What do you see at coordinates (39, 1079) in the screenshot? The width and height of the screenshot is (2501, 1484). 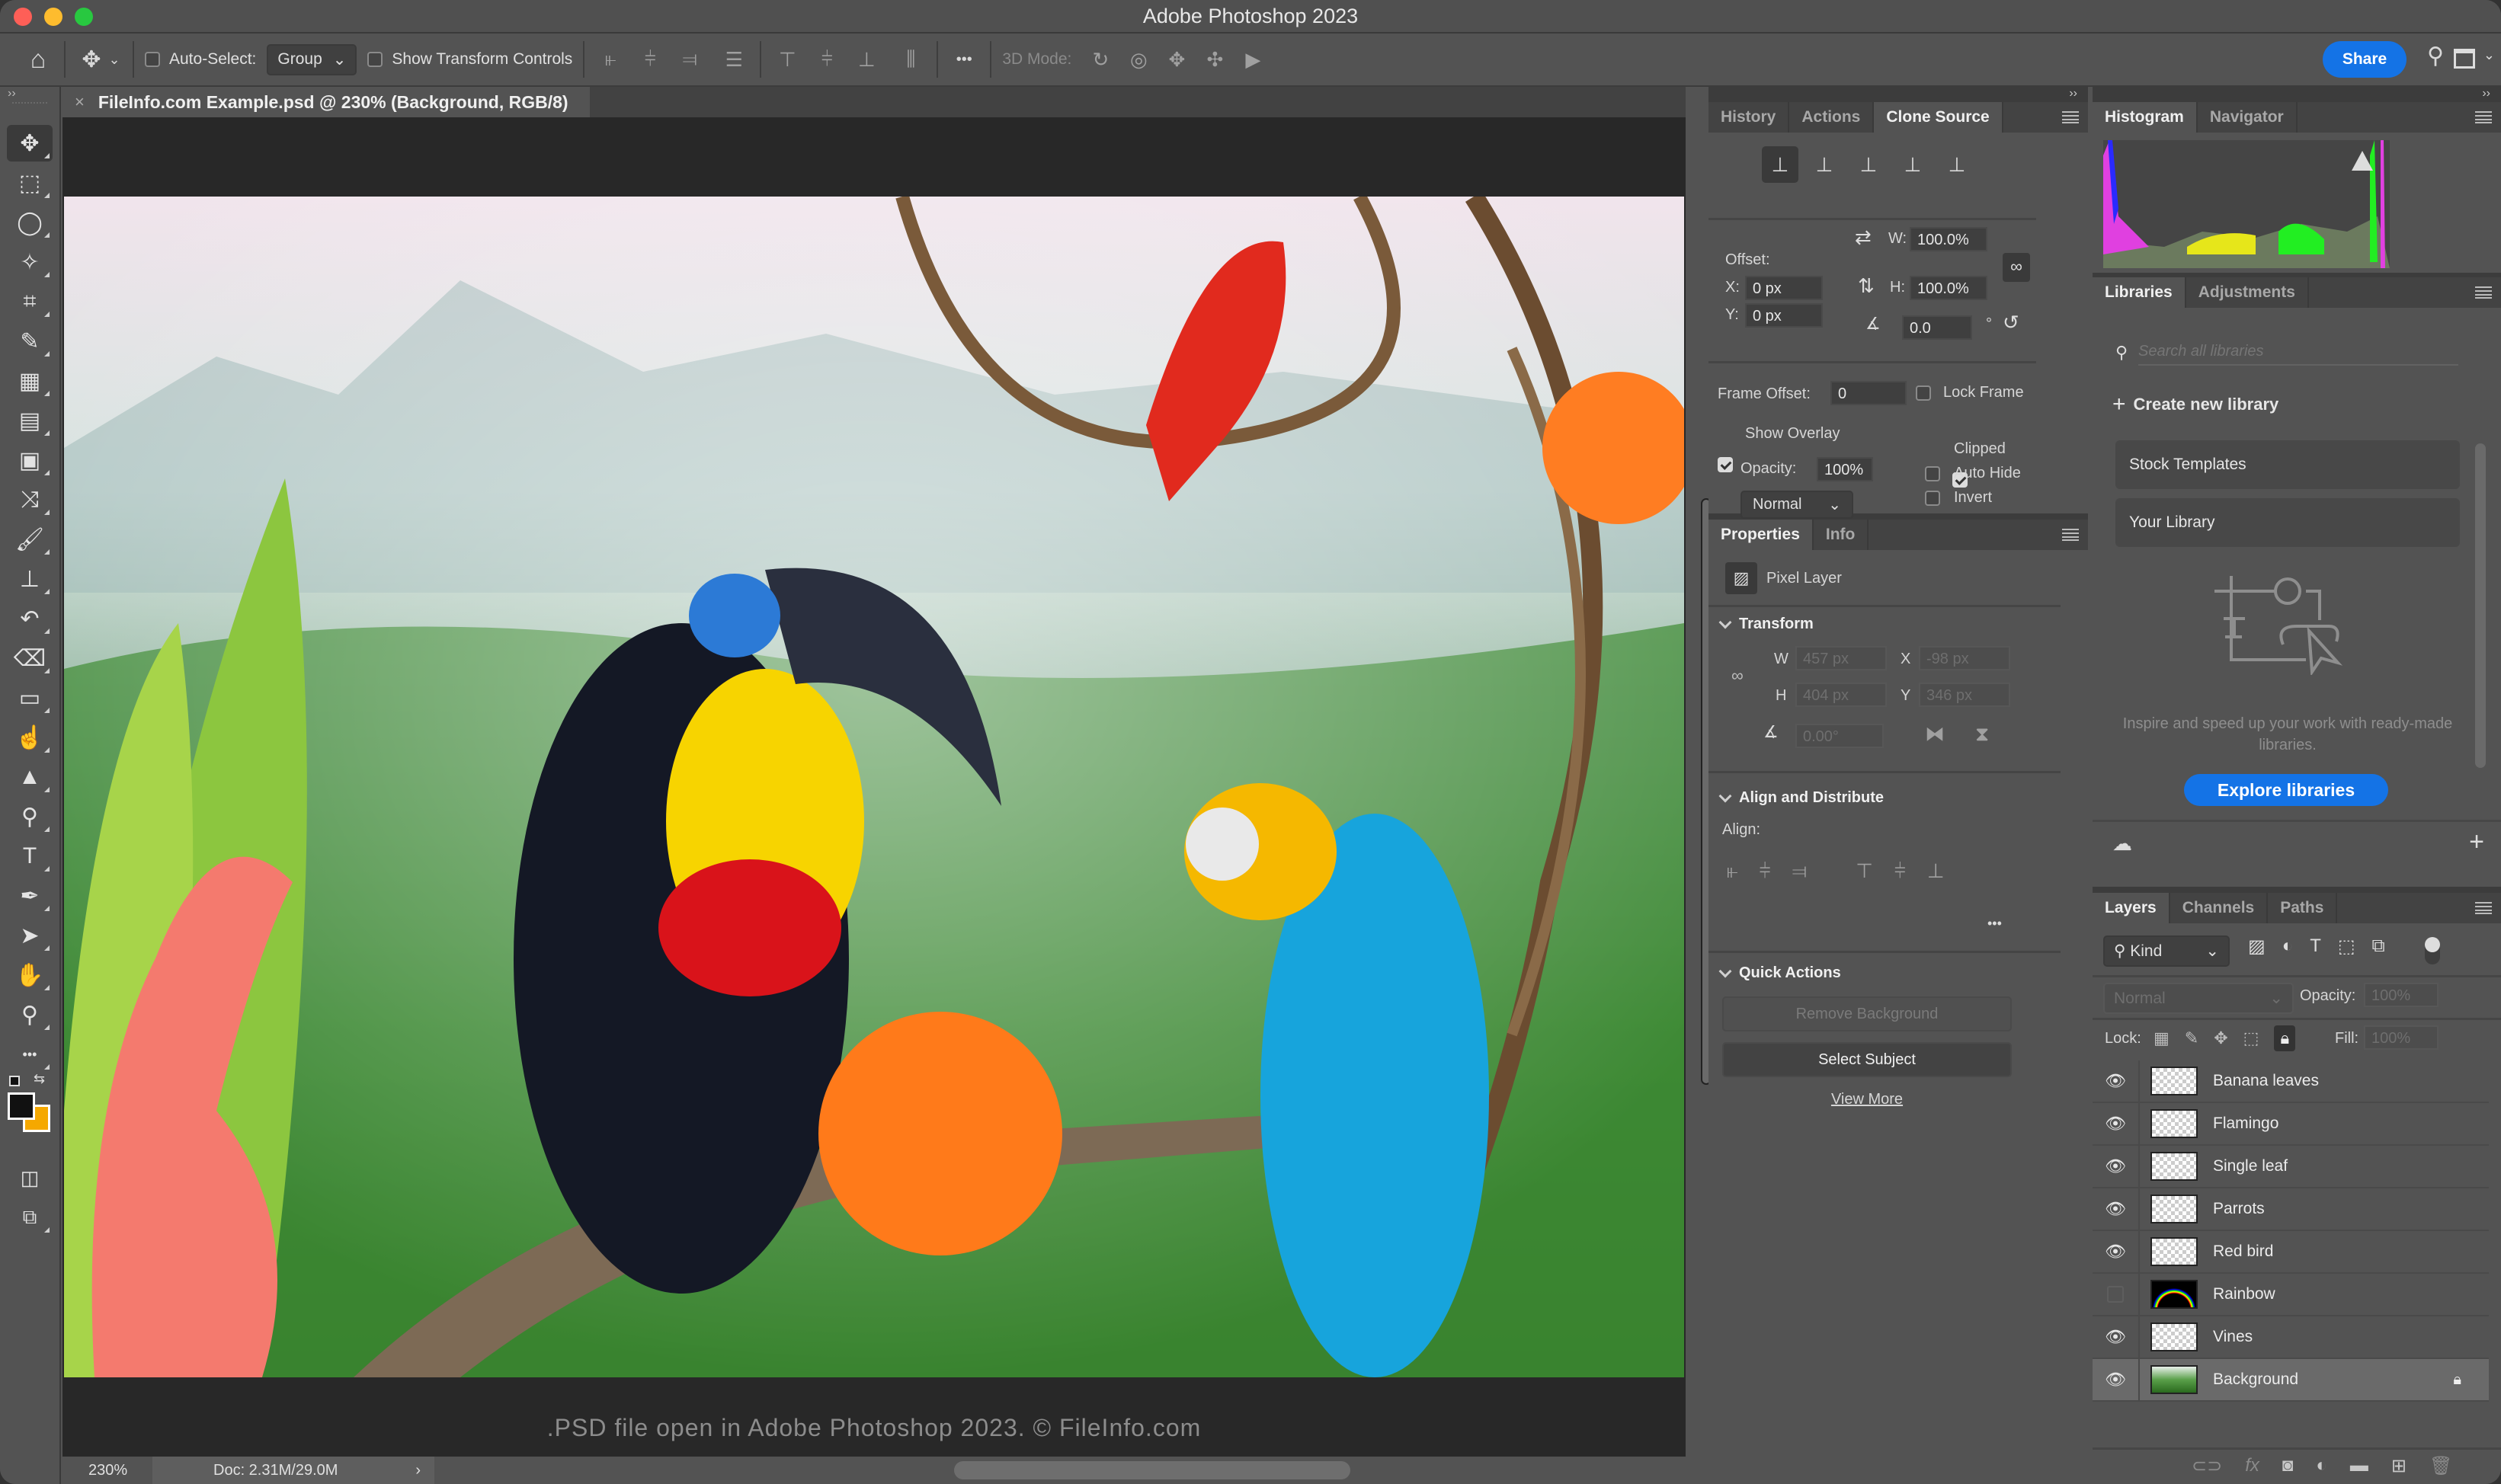 I see `swap-colors-icon: ⇆` at bounding box center [39, 1079].